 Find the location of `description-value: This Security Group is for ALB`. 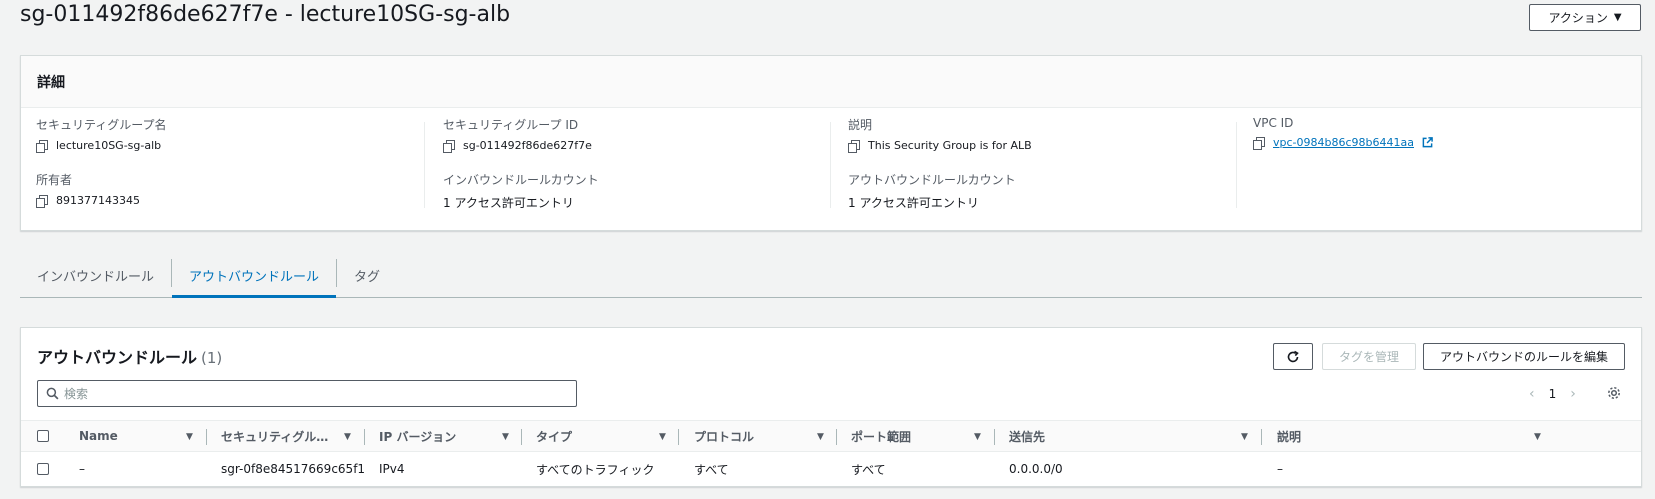

description-value: This Security Group is for ALB is located at coordinates (950, 145).